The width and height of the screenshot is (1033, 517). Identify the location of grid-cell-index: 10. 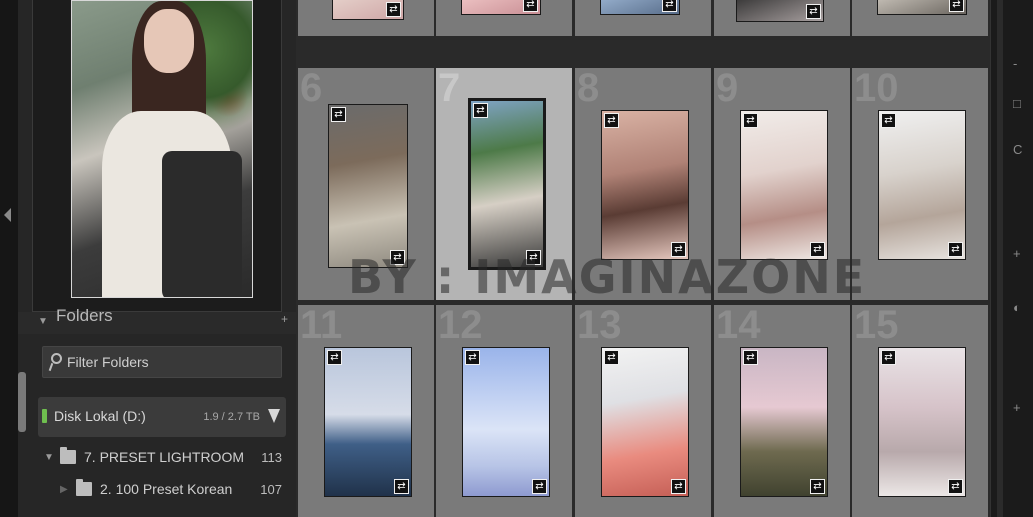
(876, 89).